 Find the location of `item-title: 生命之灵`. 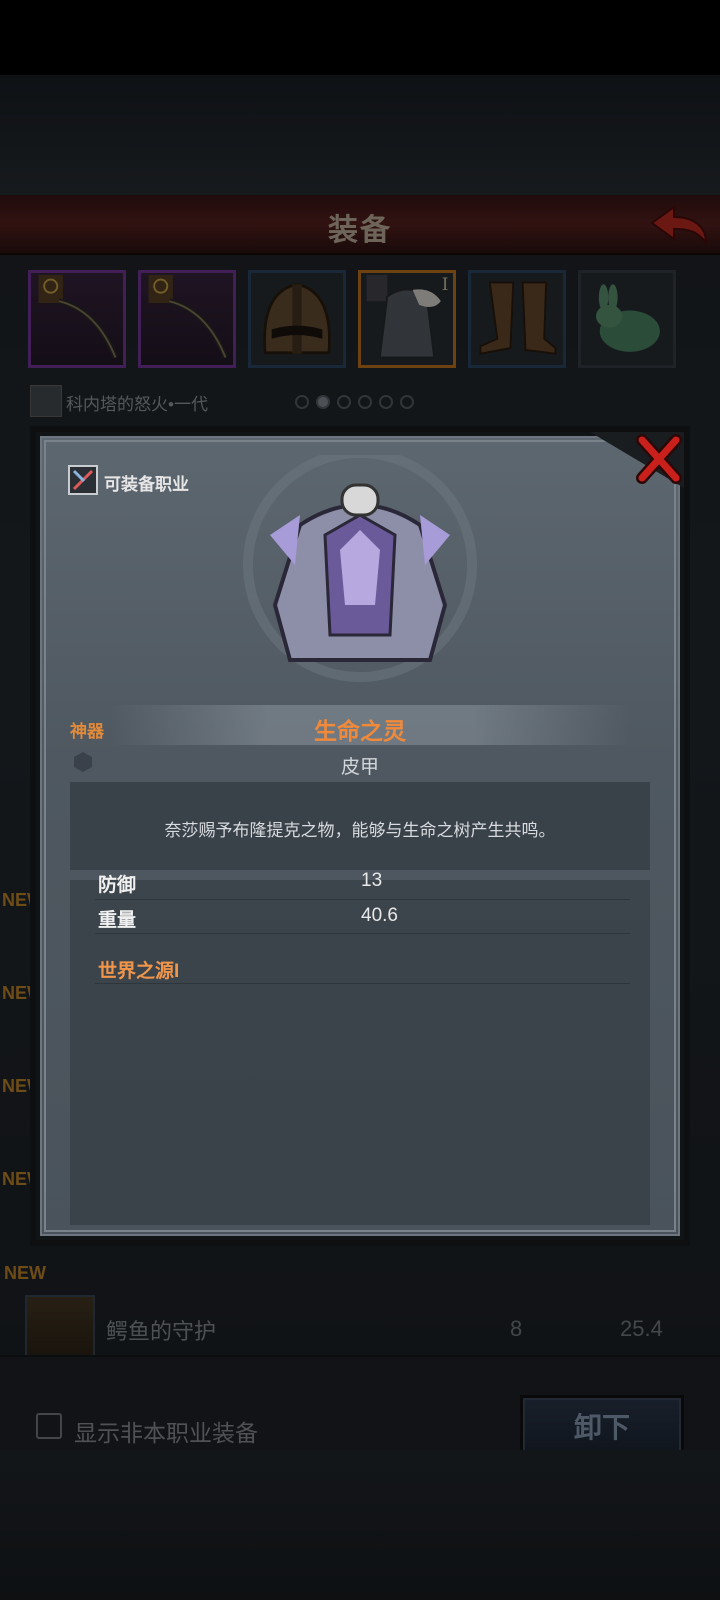

item-title: 生命之灵 is located at coordinates (360, 731).